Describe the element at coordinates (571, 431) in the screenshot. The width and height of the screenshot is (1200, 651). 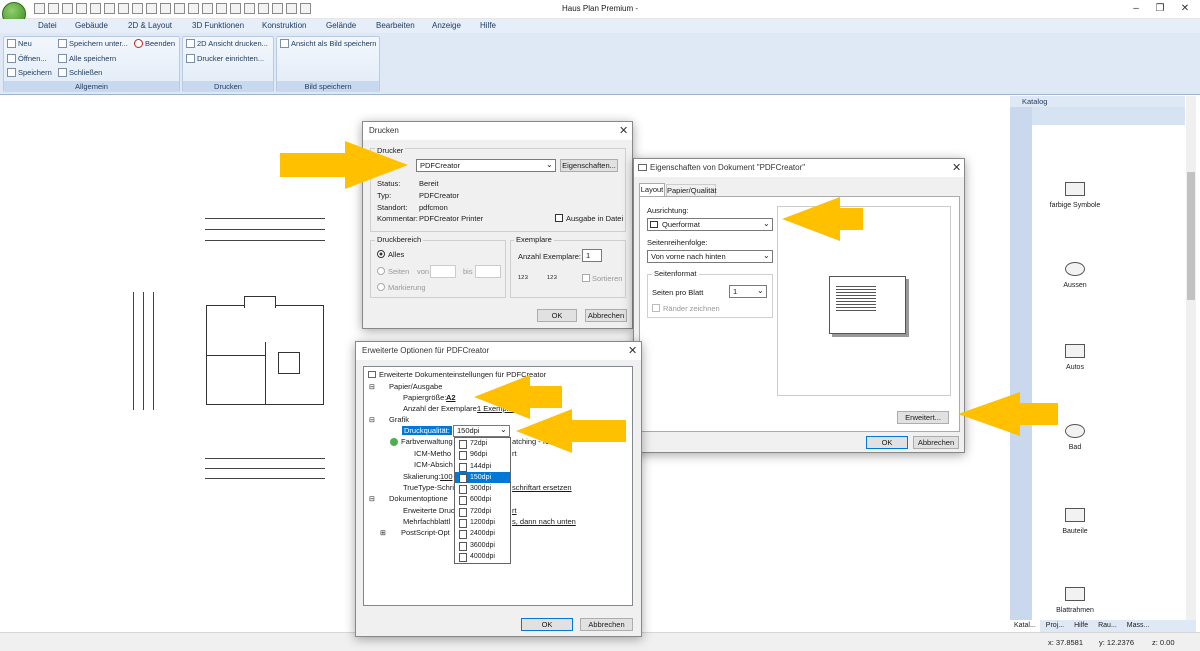
I see `arrow-print-quality` at that location.